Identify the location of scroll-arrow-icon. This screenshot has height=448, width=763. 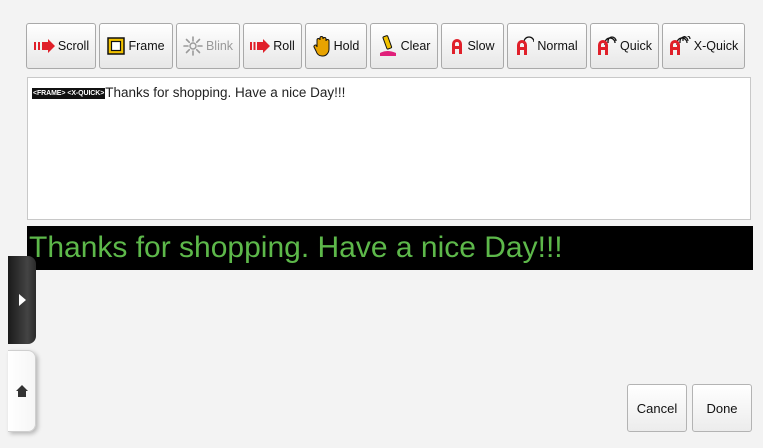
(44, 46).